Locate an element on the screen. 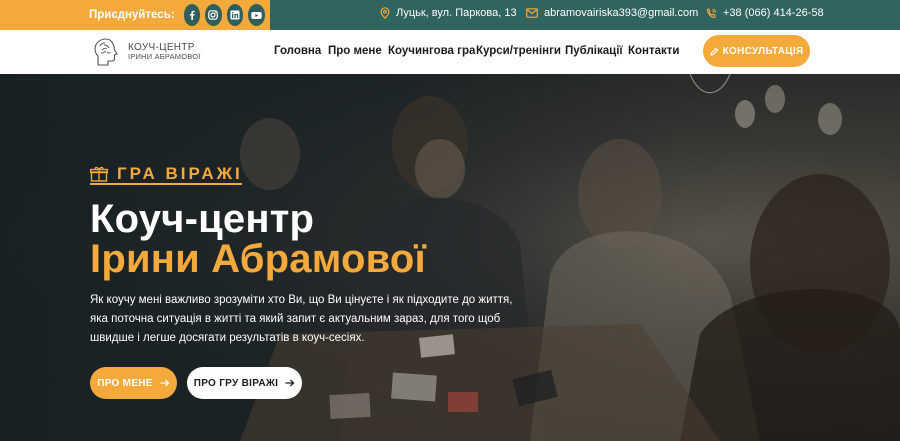 This screenshot has height=441, width=900. phone-icon is located at coordinates (711, 12).